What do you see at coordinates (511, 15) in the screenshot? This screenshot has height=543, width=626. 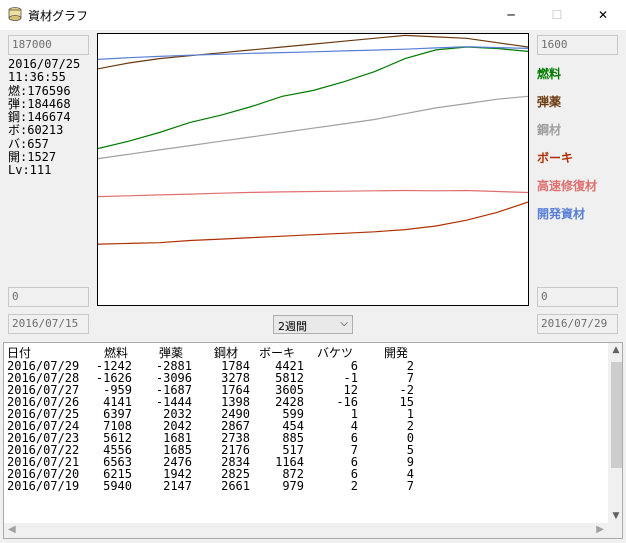 I see `minimize-button: ─` at bounding box center [511, 15].